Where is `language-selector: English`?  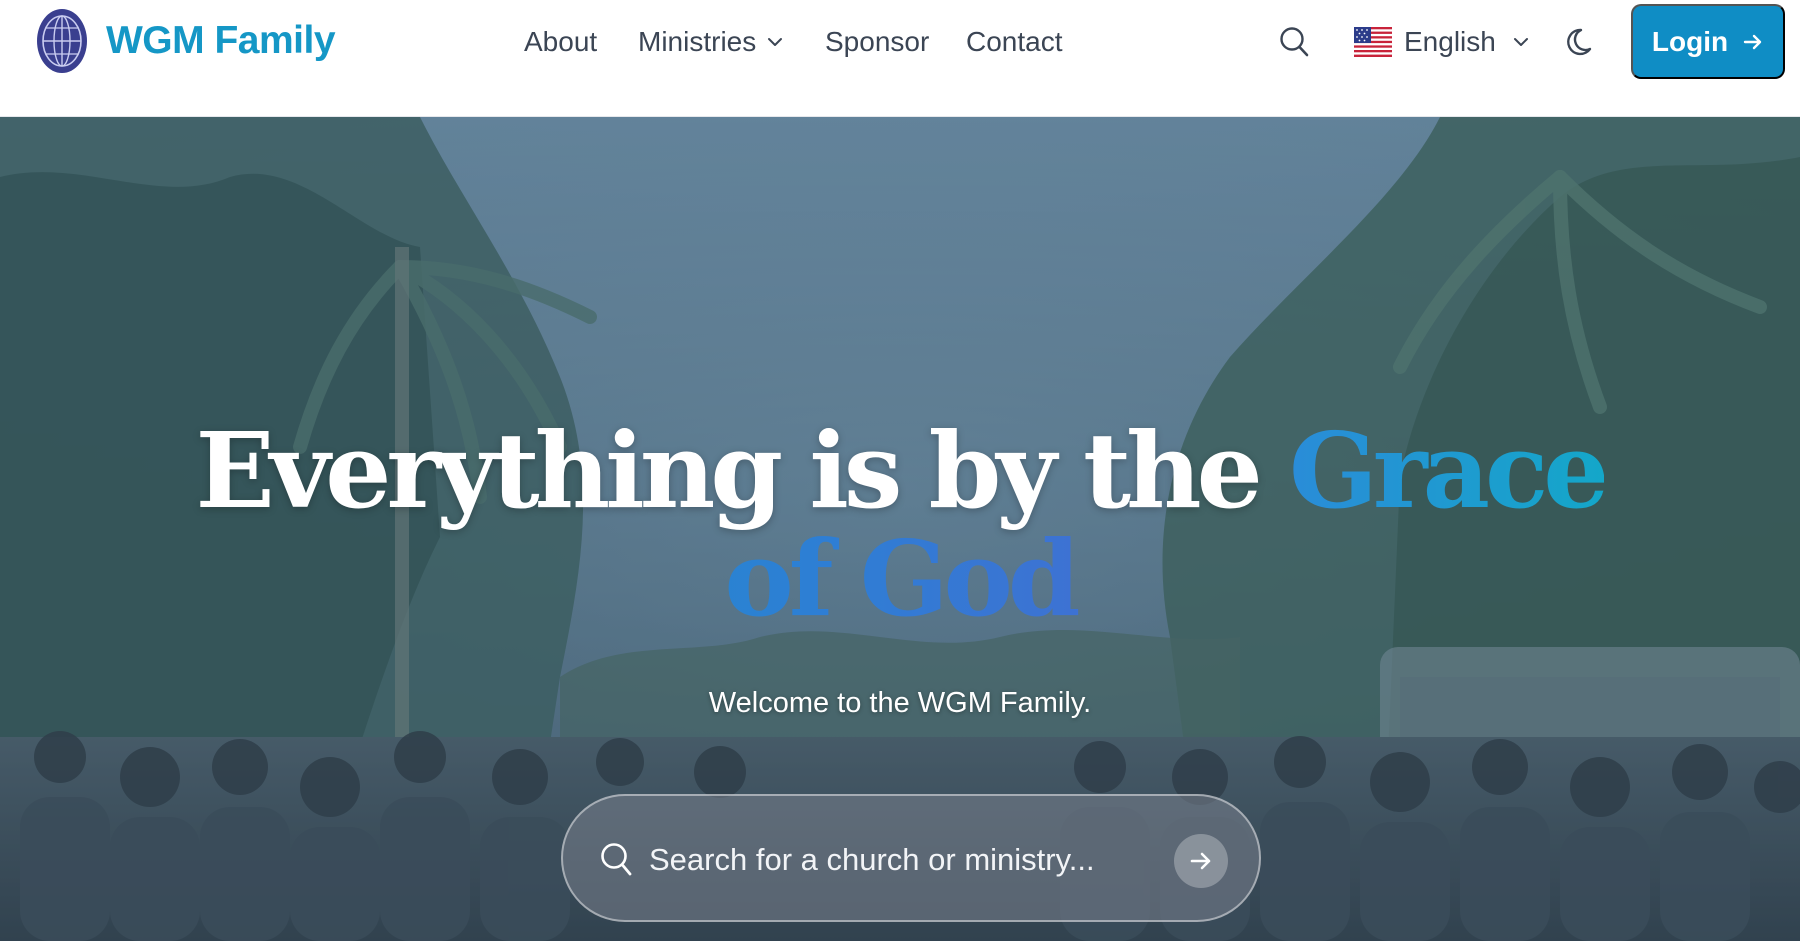
language-selector: English is located at coordinates (1442, 42).